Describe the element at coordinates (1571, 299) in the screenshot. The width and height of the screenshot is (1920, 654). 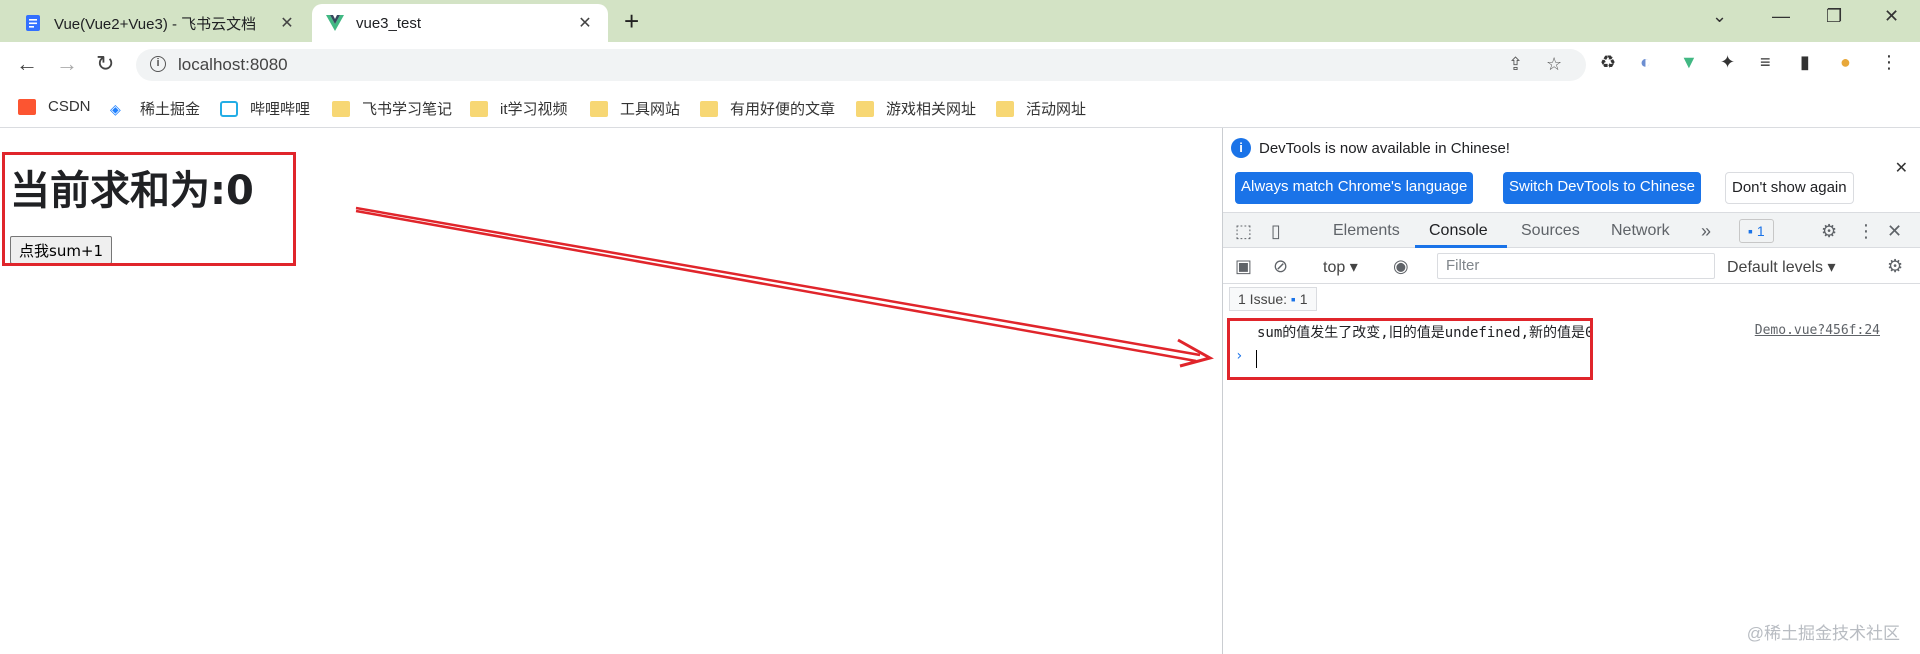
I see `issues-row: 1 Issue: ▪ 1` at that location.